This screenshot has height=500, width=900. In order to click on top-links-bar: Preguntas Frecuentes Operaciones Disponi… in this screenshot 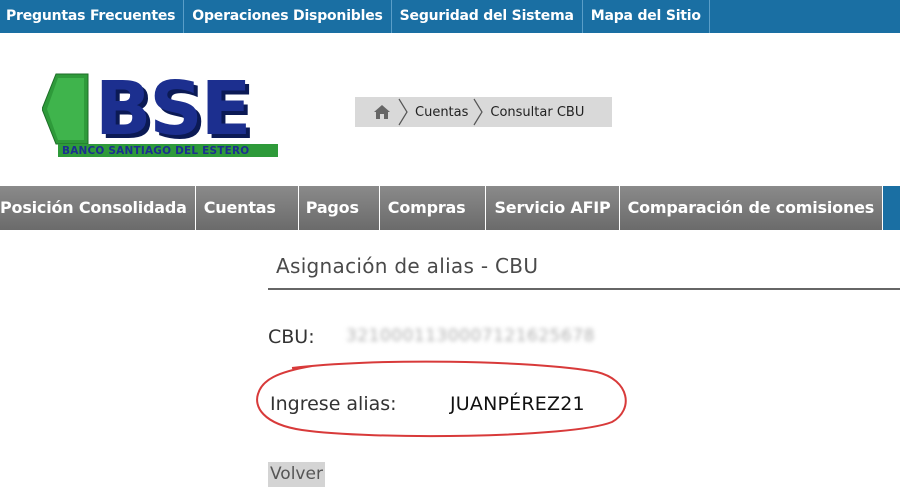, I will do `click(450, 16)`.